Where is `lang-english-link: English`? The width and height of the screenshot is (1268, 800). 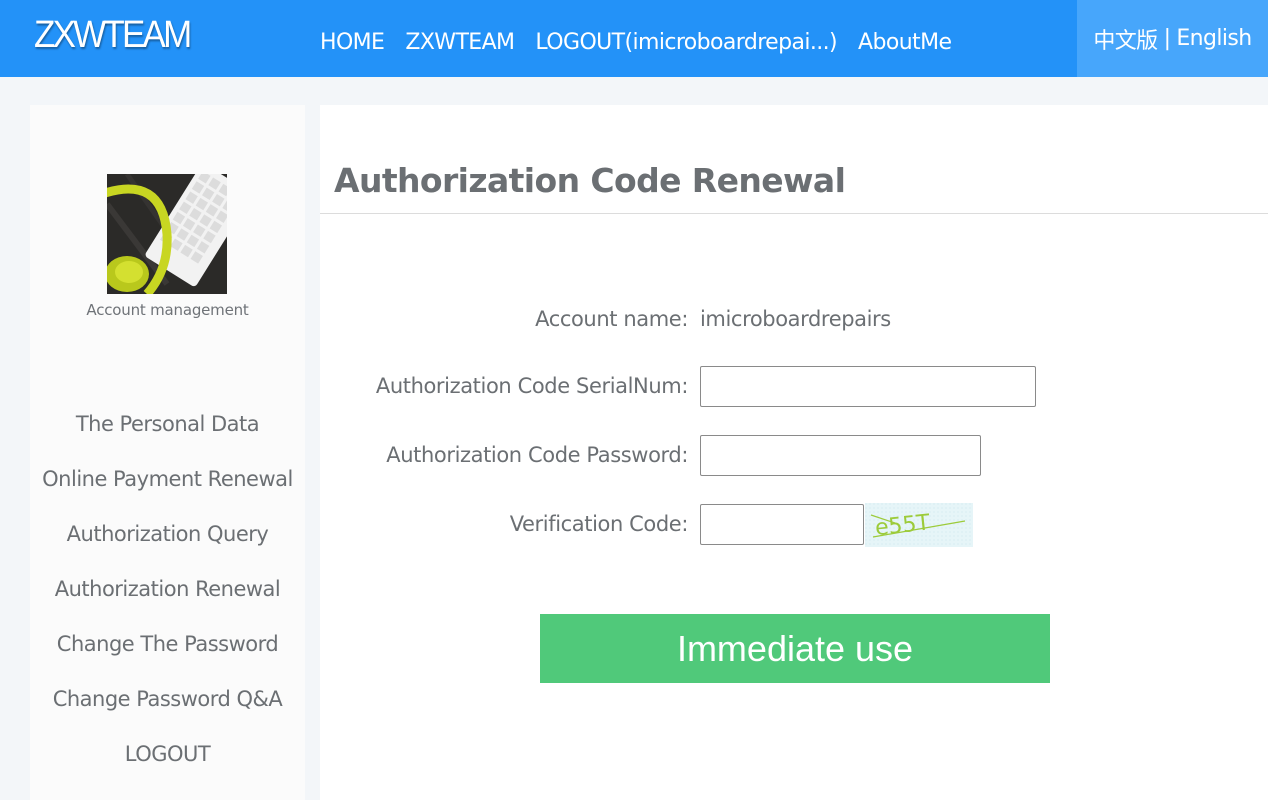
lang-english-link: English is located at coordinates (1214, 38).